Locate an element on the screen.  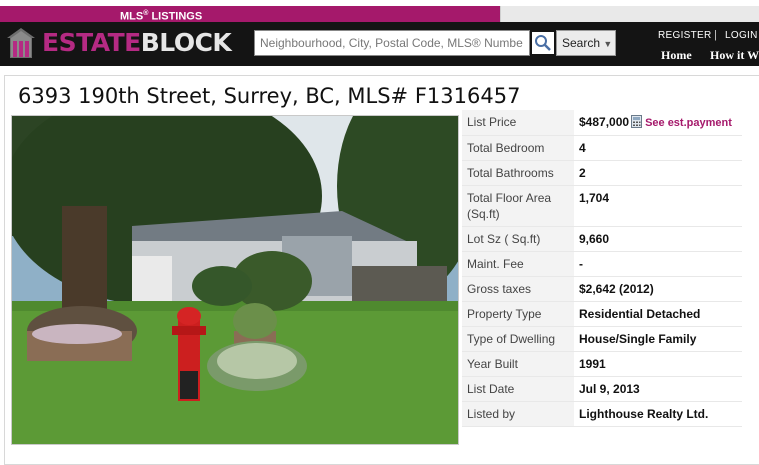
details-value: 9,660 is located at coordinates (594, 239).